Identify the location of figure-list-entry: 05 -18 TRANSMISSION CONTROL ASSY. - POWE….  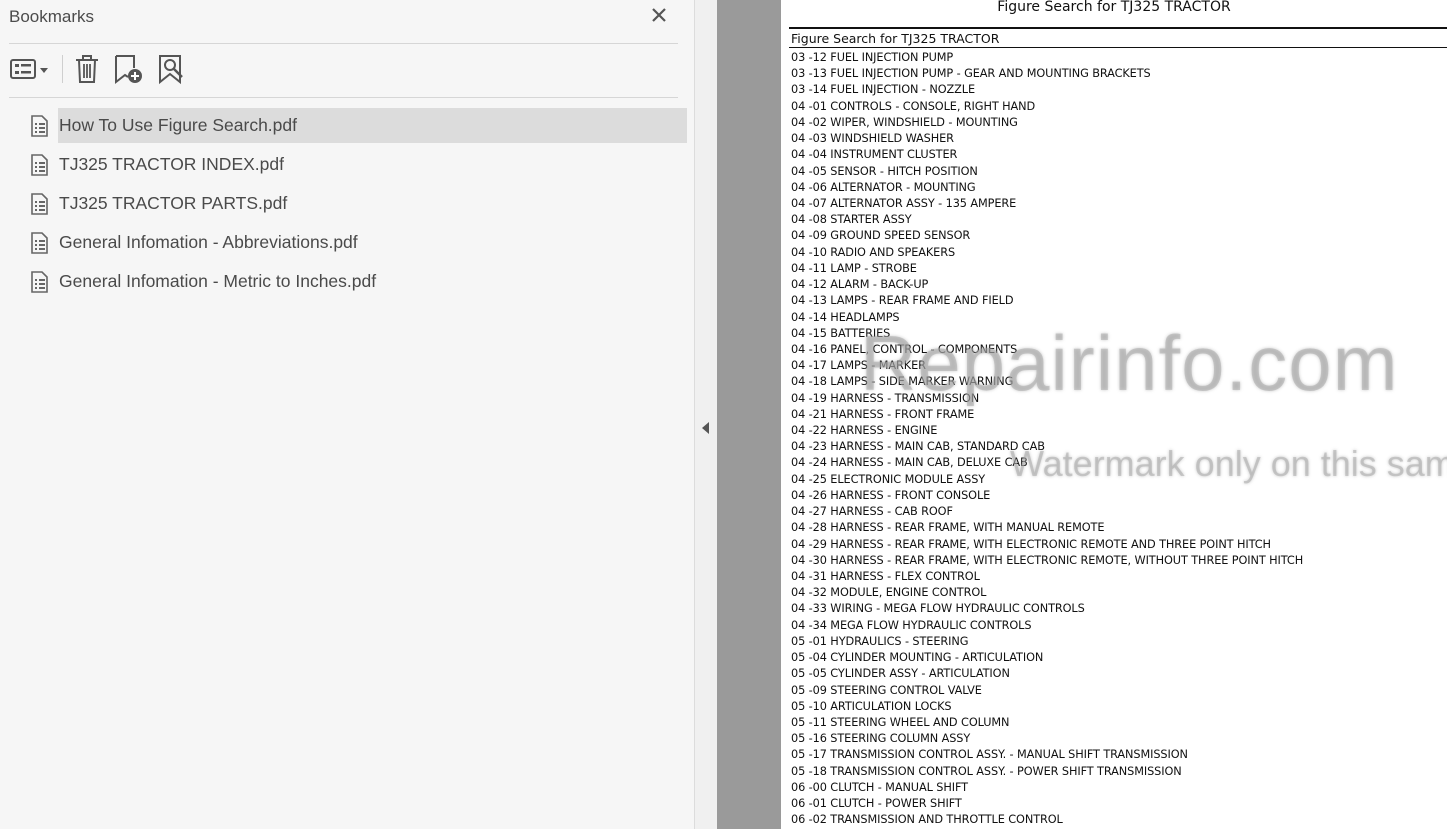
(1047, 772).